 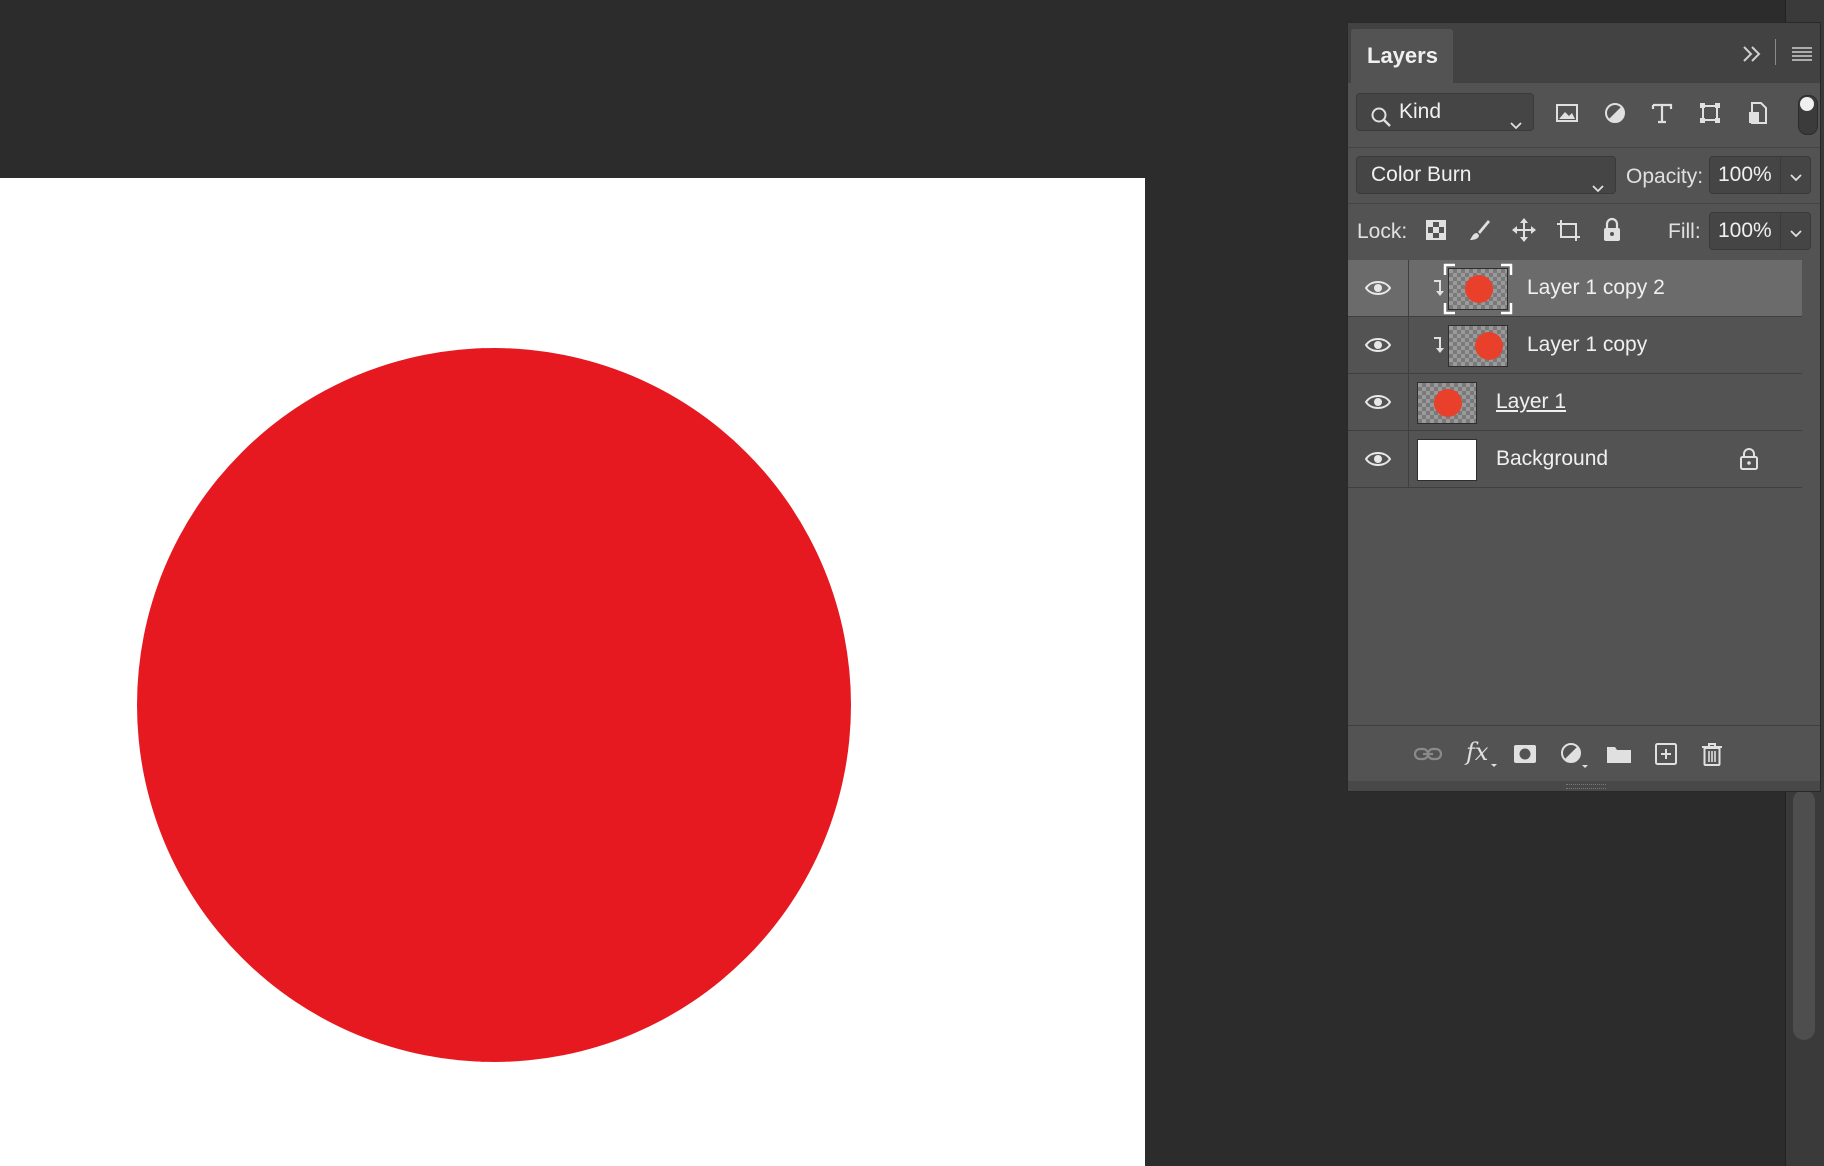 What do you see at coordinates (1776, 54) in the screenshot?
I see `divider` at bounding box center [1776, 54].